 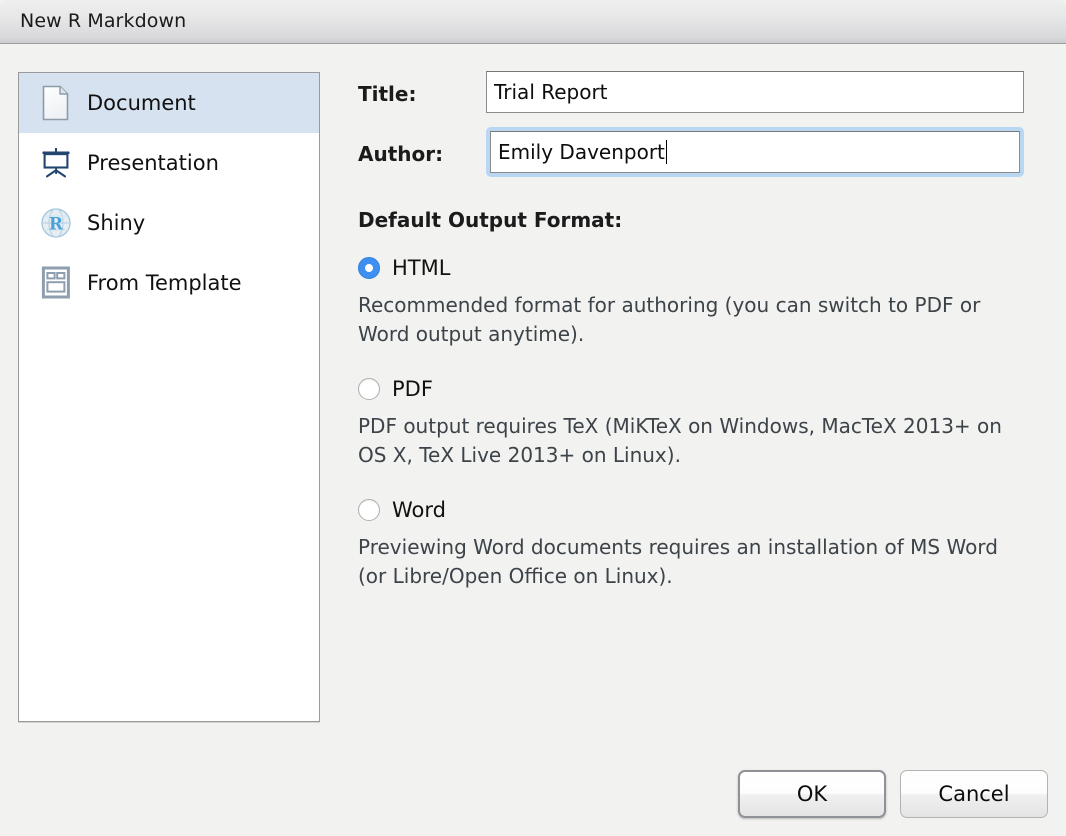 I want to click on sidebar-item-label: Shiny, so click(x=116, y=223).